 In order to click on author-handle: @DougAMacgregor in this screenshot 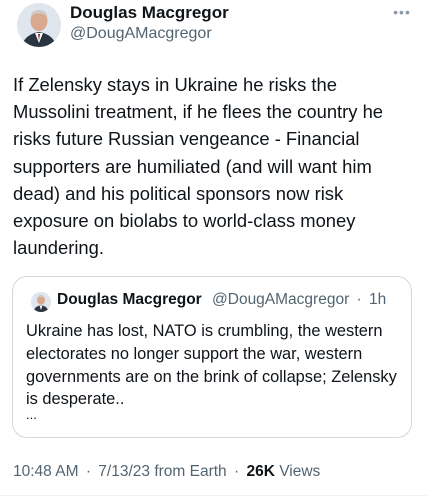, I will do `click(141, 34)`.